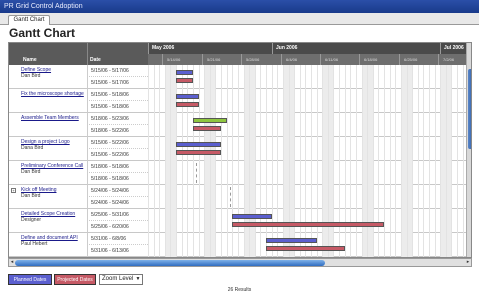 Image resolution: width=479 pixels, height=293 pixels. What do you see at coordinates (468, 262) in the screenshot?
I see `scroll-right-arrow-icon: ▸` at bounding box center [468, 262].